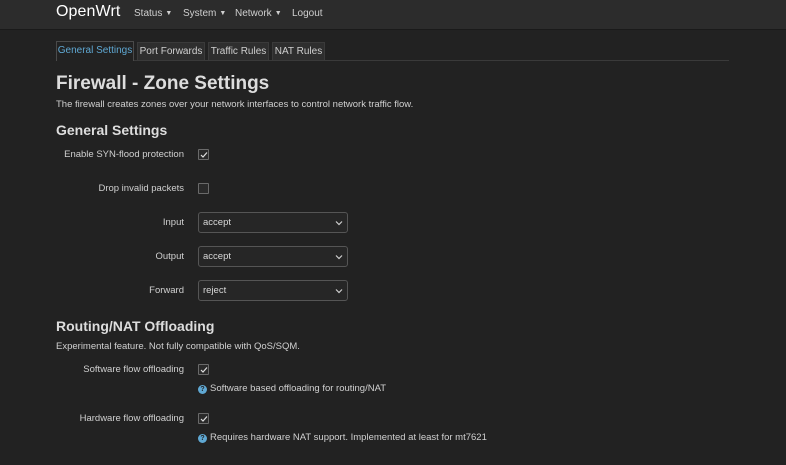 The height and width of the screenshot is (465, 786). I want to click on input-select-value: accept, so click(217, 222).